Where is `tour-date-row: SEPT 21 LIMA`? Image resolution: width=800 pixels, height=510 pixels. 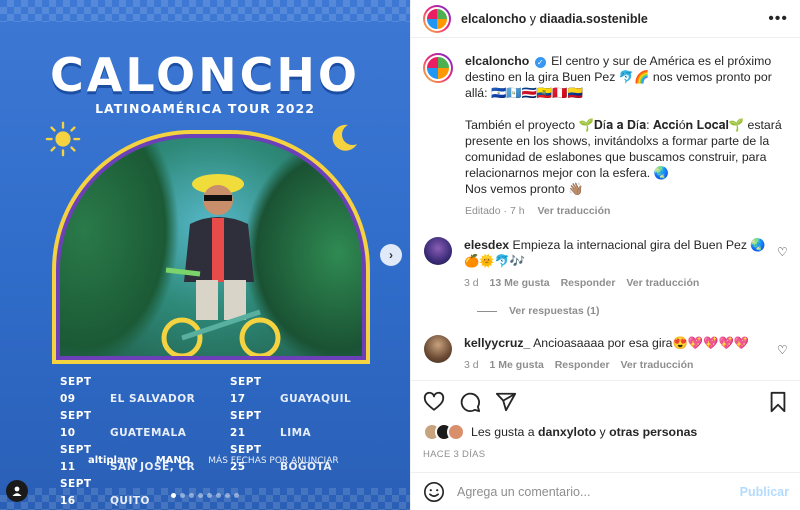
tour-date-row: SEPT 21 LIMA is located at coordinates (271, 424).